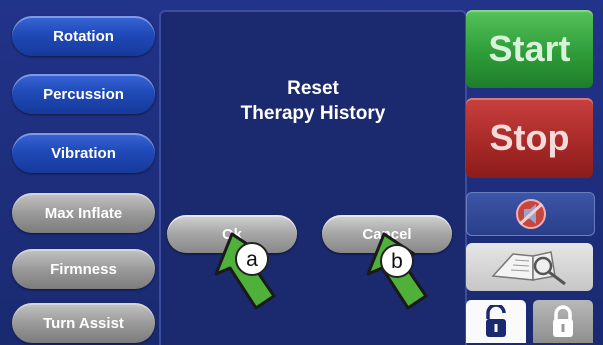 This screenshot has width=603, height=345. I want to click on turn-assist-label: Turn Assist, so click(83, 323).